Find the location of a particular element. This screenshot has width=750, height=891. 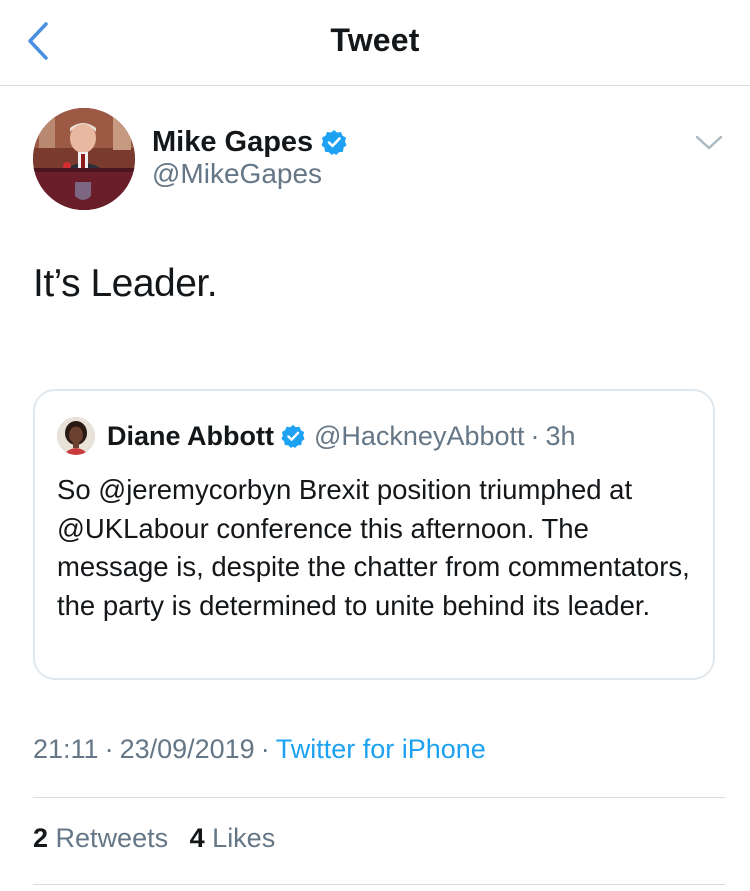

quoted-timestamp: 3h is located at coordinates (560, 435).